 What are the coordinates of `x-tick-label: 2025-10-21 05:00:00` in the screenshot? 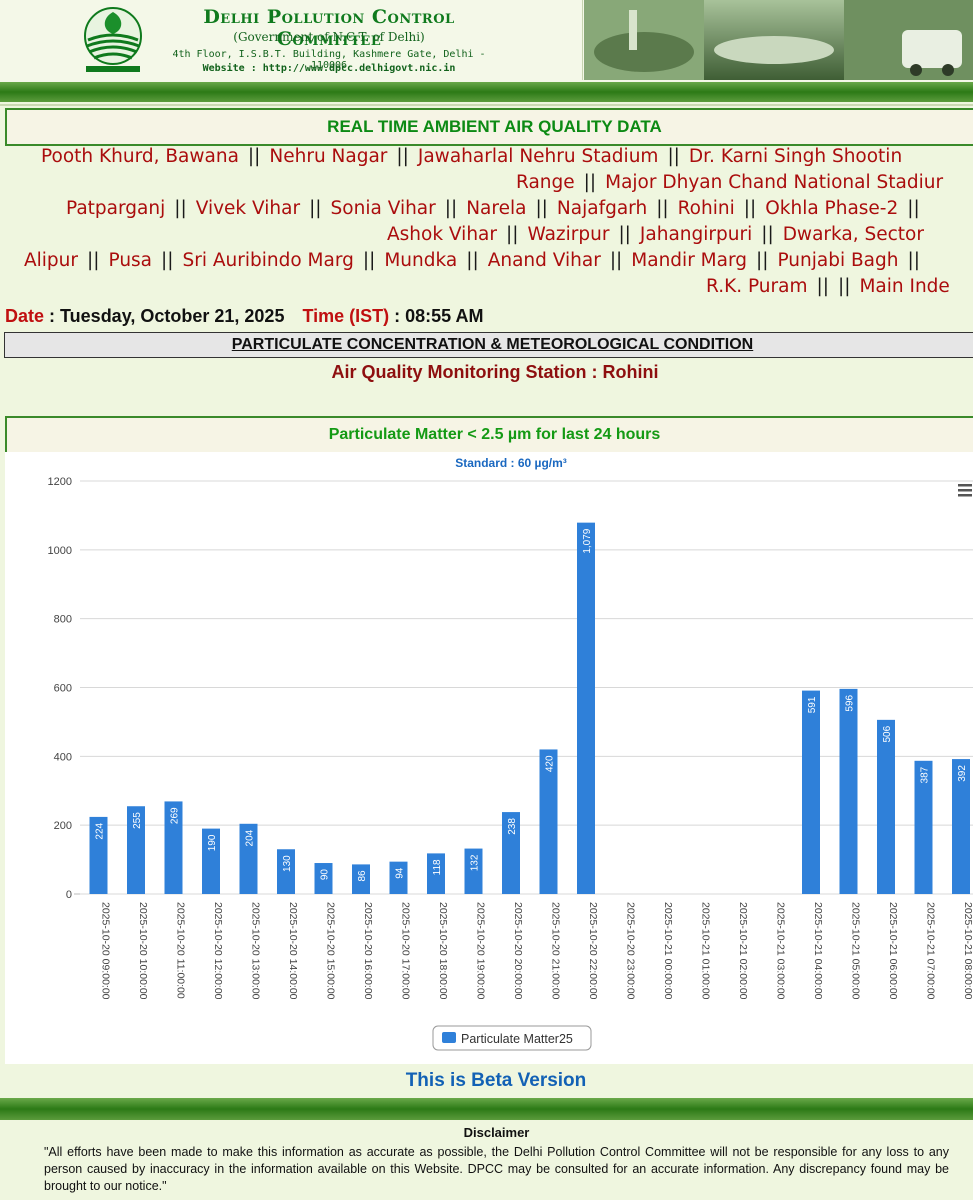 It's located at (856, 951).